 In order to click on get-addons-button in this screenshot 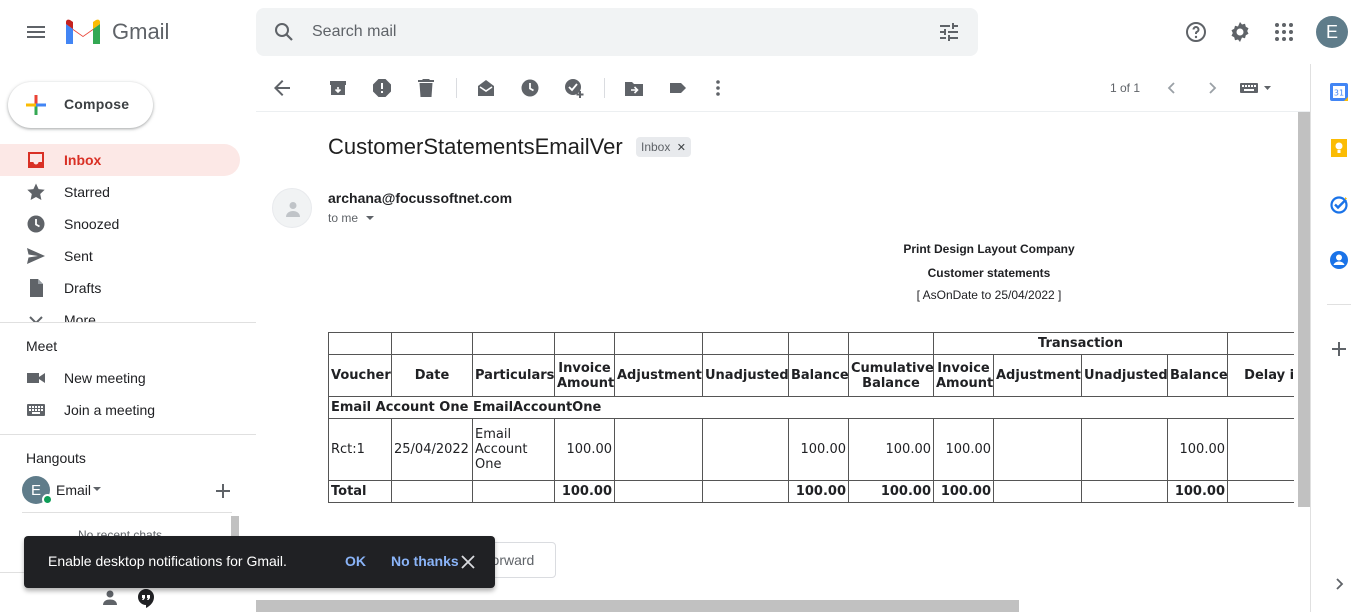, I will do `click(1339, 349)`.